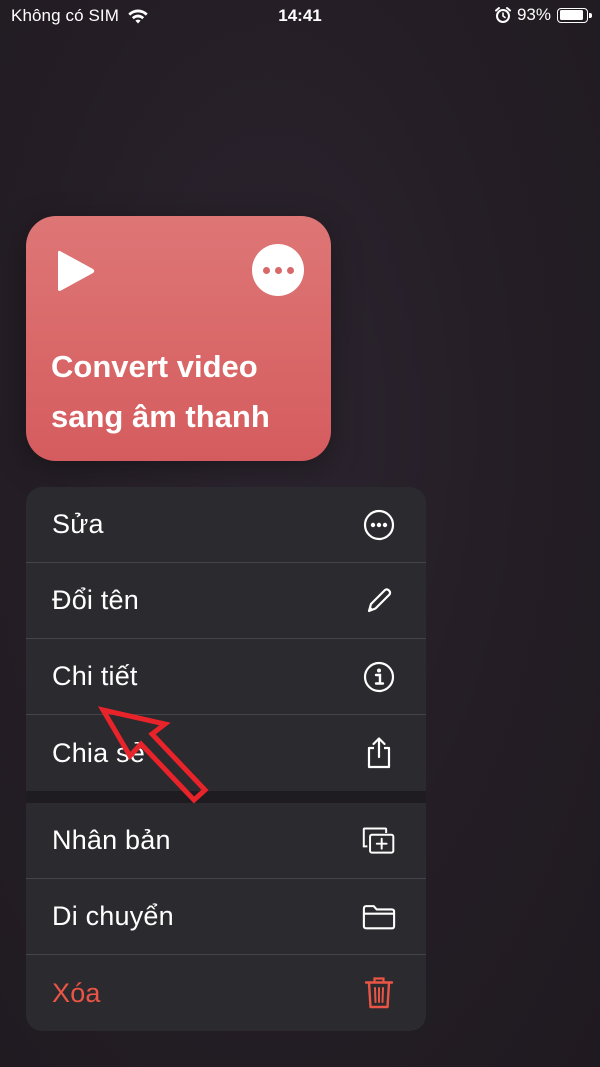 The image size is (600, 1067). I want to click on shortcut-card: Convert video sang âm thanh, so click(178, 338).